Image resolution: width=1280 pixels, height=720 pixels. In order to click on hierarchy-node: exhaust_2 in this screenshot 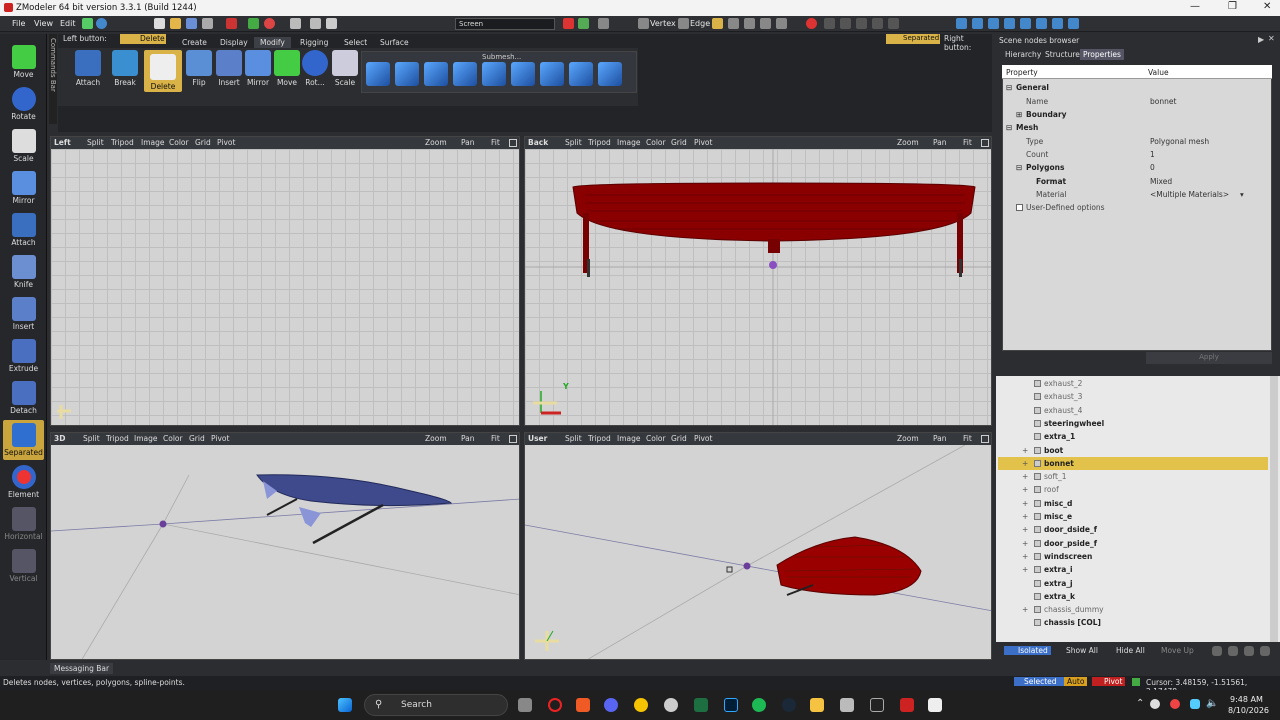, I will do `click(1133, 383)`.